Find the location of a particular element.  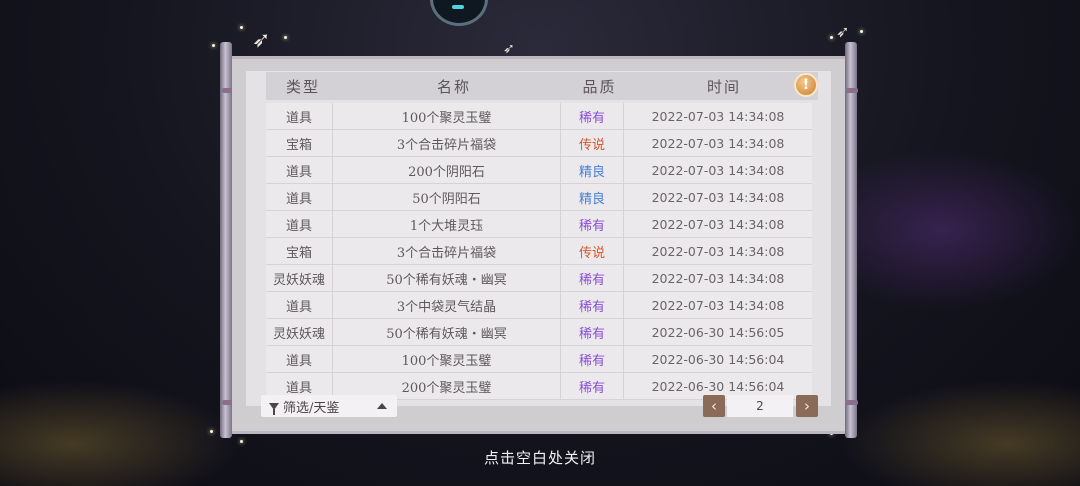

chevron-right-icon: › is located at coordinates (807, 406).